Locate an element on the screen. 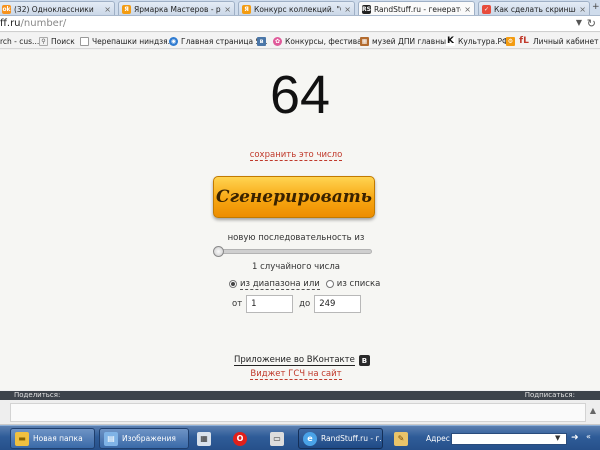 This screenshot has height=450, width=600. sequence-label: новую последовательность из is located at coordinates (296, 238).